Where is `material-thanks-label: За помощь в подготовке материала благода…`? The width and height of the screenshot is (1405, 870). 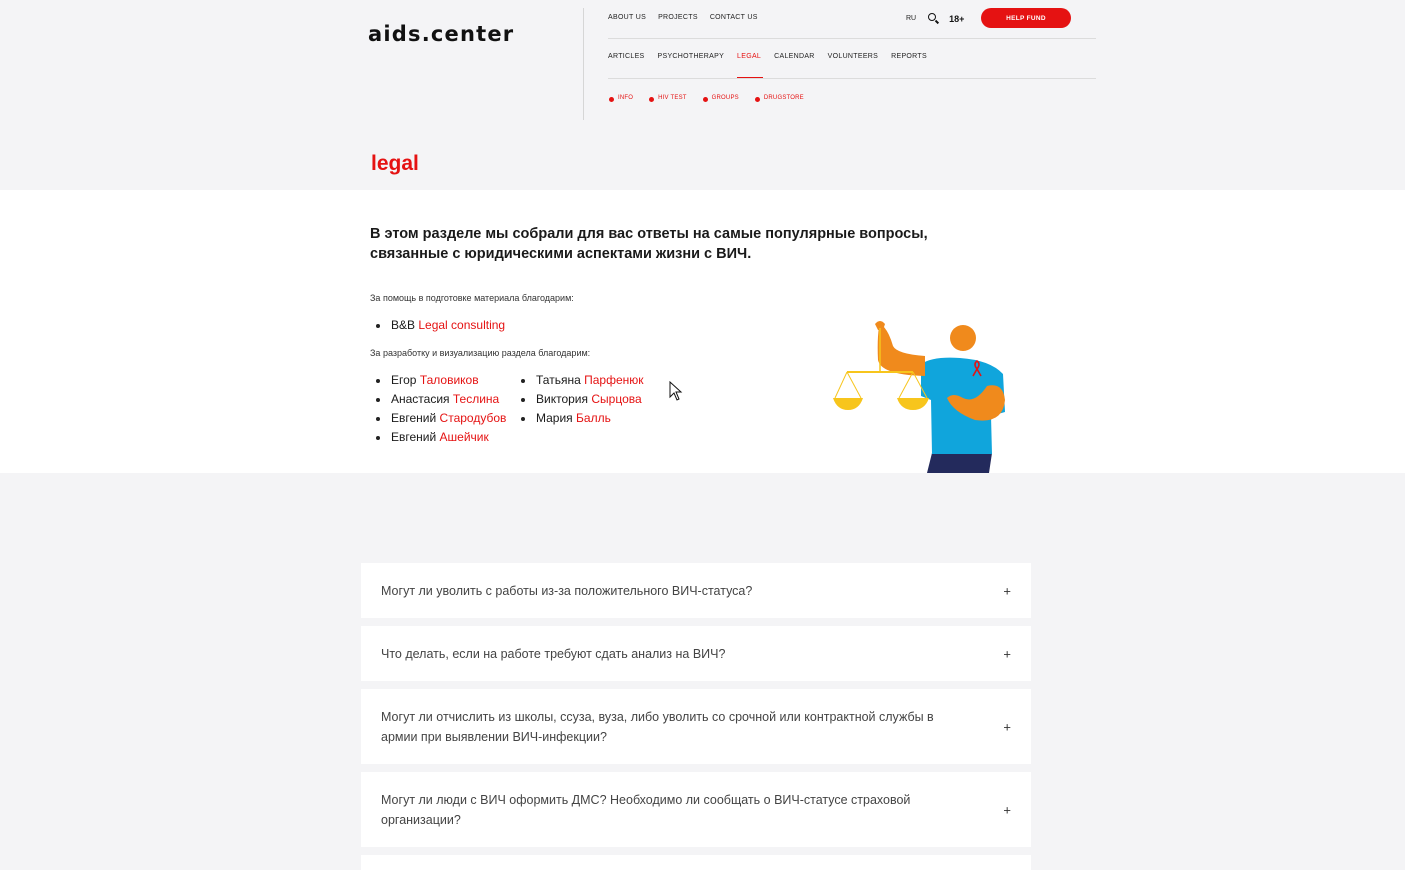 material-thanks-label: За помощь в подготовке материала благода… is located at coordinates (472, 298).